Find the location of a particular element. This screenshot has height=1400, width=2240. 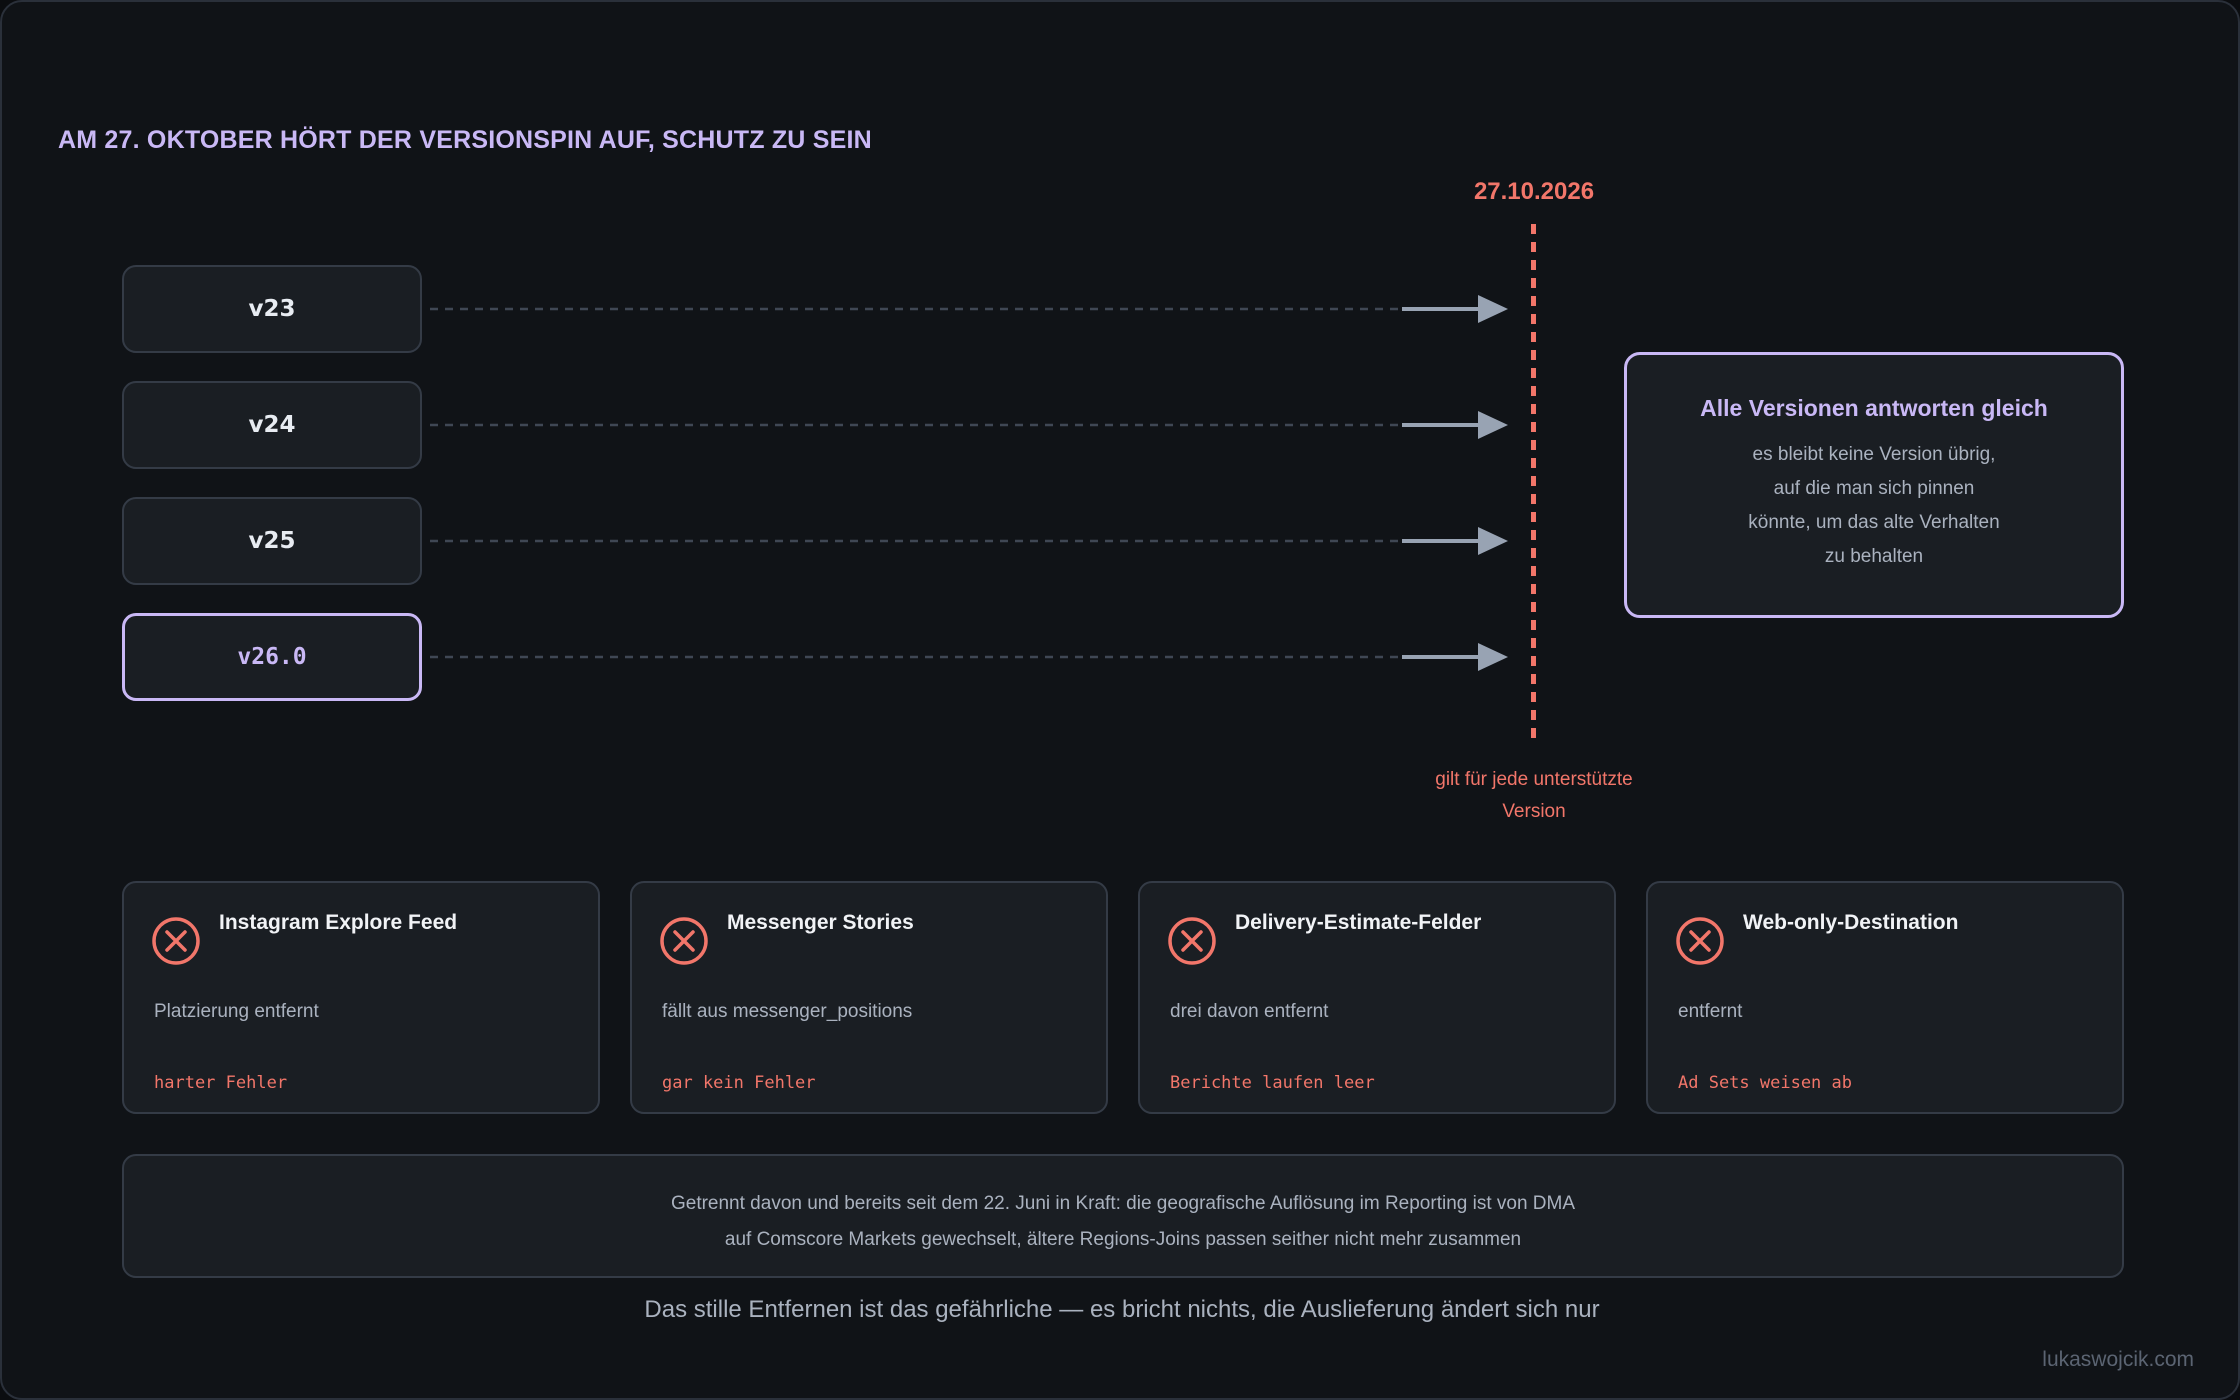

callout-line: könnte, um das alte Verhalten is located at coordinates (1874, 522).